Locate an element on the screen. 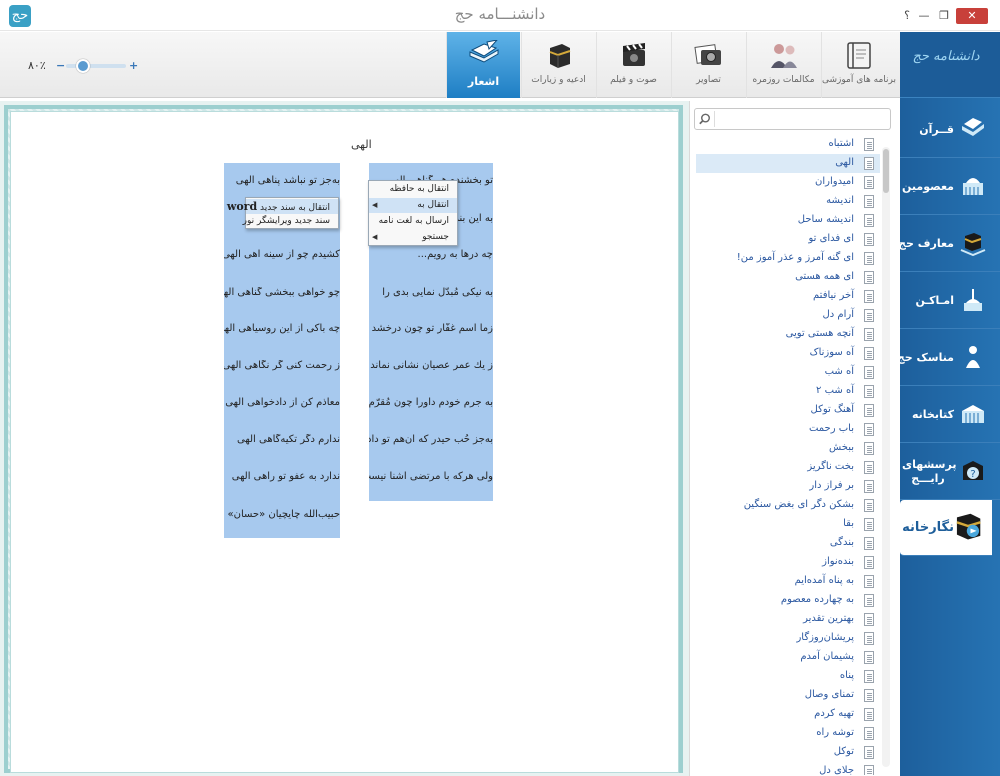 This screenshot has height=776, width=1000. tab-dialogs: مکالمات روزمره is located at coordinates (783, 65).